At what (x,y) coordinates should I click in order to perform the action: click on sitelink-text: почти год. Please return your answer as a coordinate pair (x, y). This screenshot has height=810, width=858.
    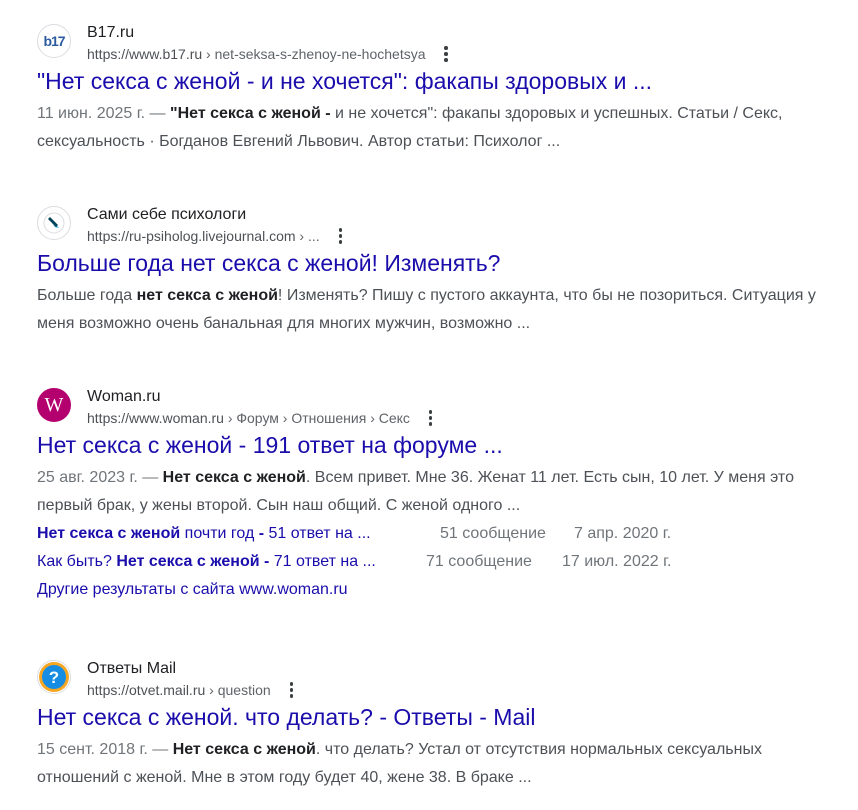
    Looking at the image, I should click on (219, 533).